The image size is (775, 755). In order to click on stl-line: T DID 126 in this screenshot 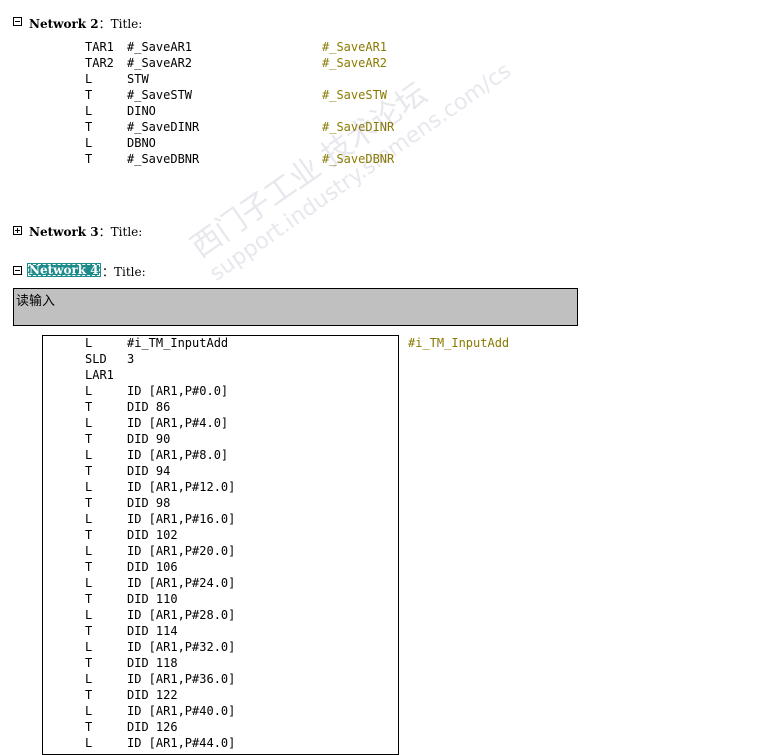, I will do `click(387, 727)`.